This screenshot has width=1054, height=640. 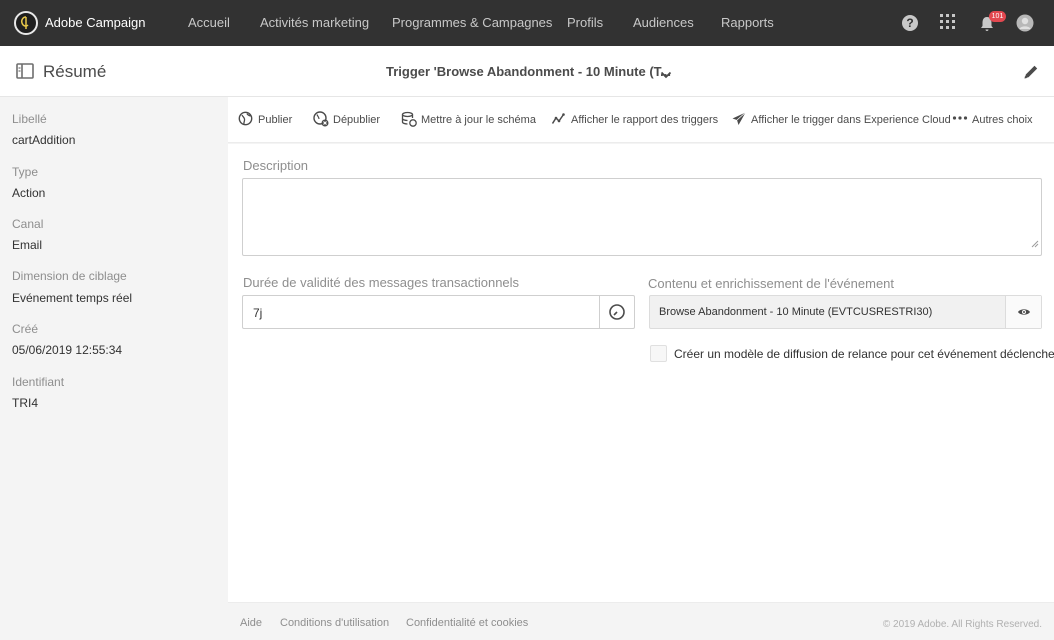 What do you see at coordinates (1002, 120) in the screenshot?
I see `more-options-label: Autres choix` at bounding box center [1002, 120].